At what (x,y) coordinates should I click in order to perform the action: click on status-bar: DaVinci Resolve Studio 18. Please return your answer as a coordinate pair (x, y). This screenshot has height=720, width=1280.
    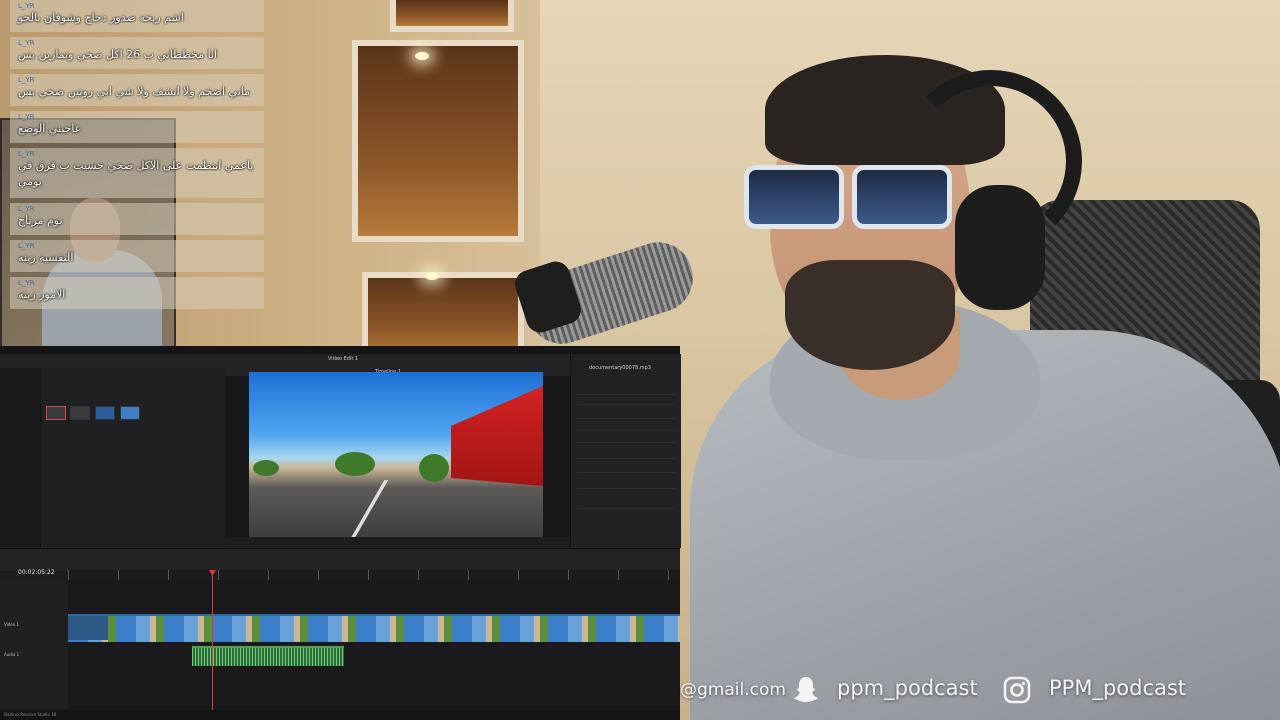
    Looking at the image, I should click on (340, 715).